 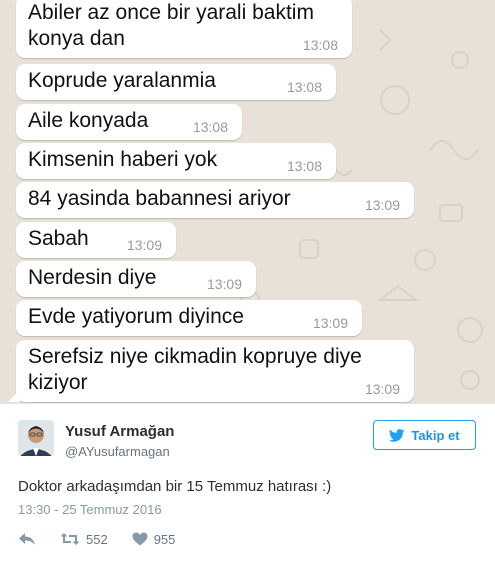 What do you see at coordinates (122, 80) in the screenshot?
I see `message-text-line: Koprude yaralanmia` at bounding box center [122, 80].